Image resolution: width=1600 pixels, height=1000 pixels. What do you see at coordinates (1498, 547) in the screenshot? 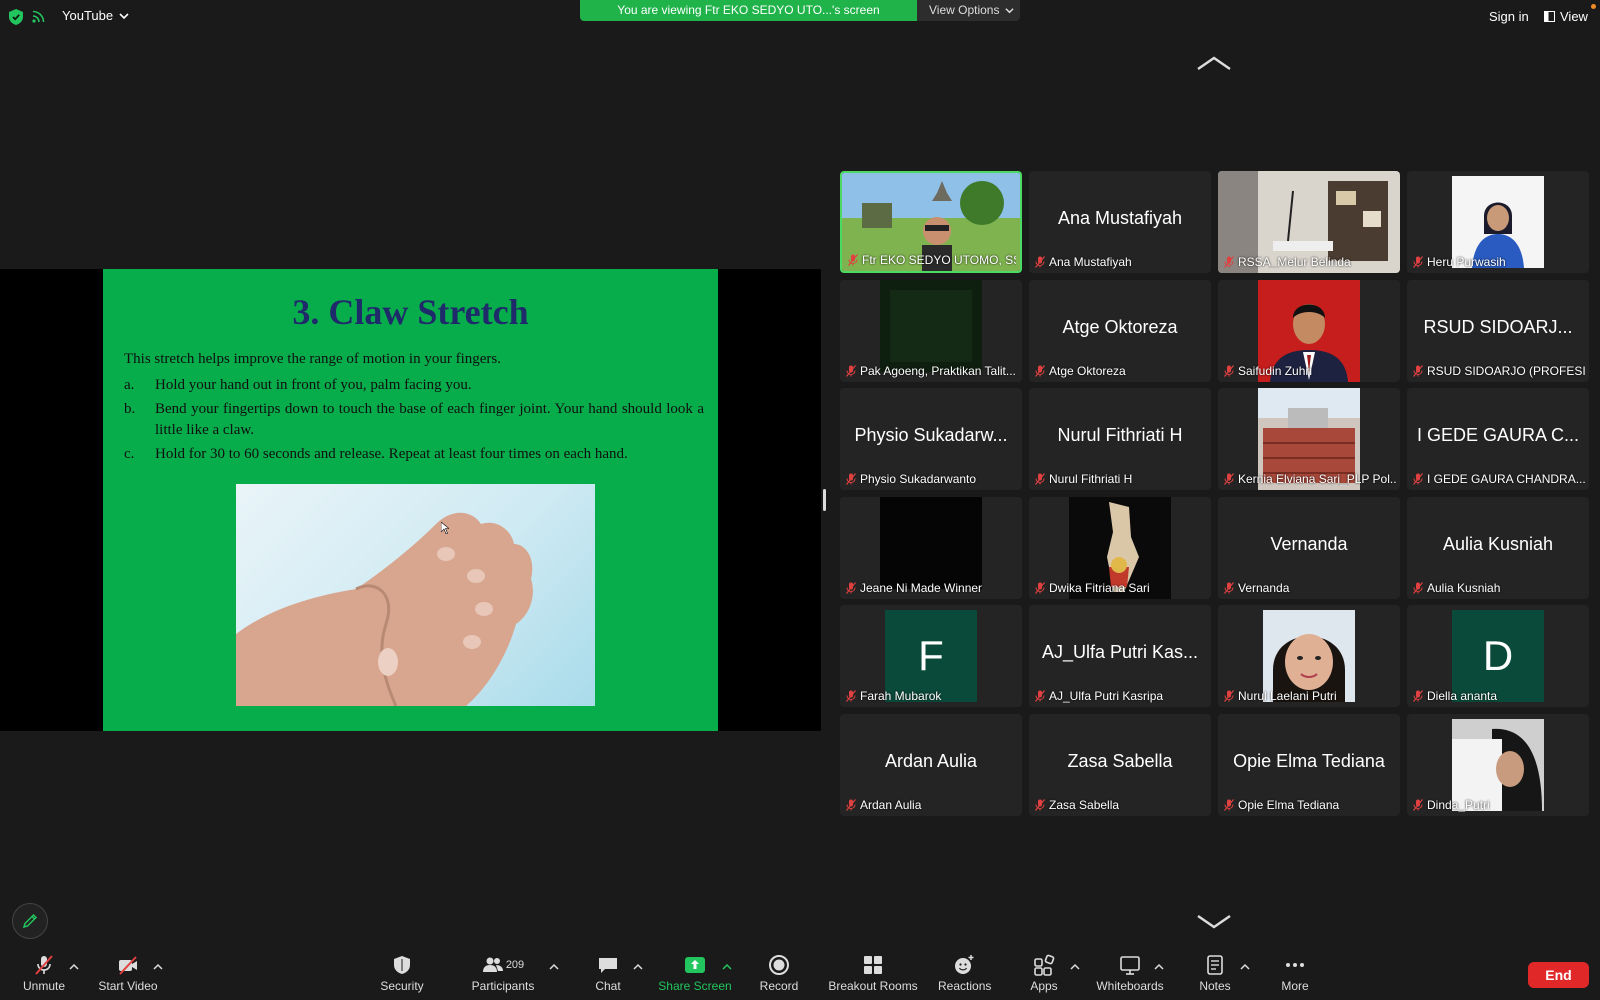
I see `participant-tile: Aulia Kusniah Aulia Kusniah` at bounding box center [1498, 547].